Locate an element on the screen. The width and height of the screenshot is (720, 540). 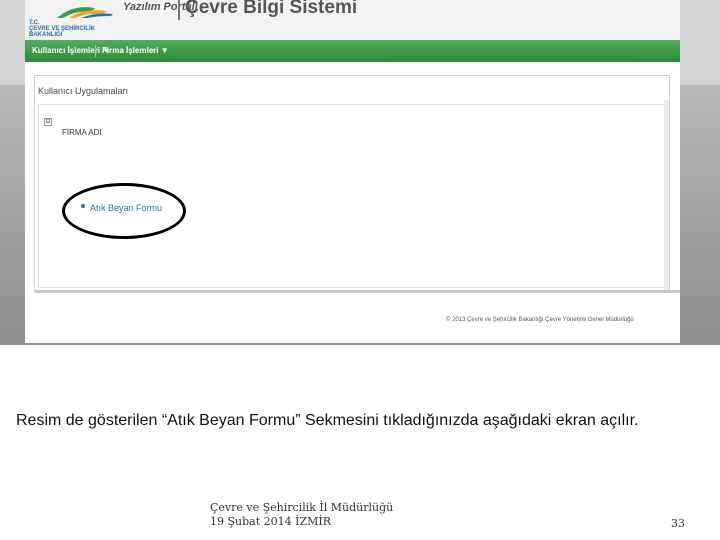
system-title: Çevre Bilgi Sistemi is located at coordinates (271, 9).